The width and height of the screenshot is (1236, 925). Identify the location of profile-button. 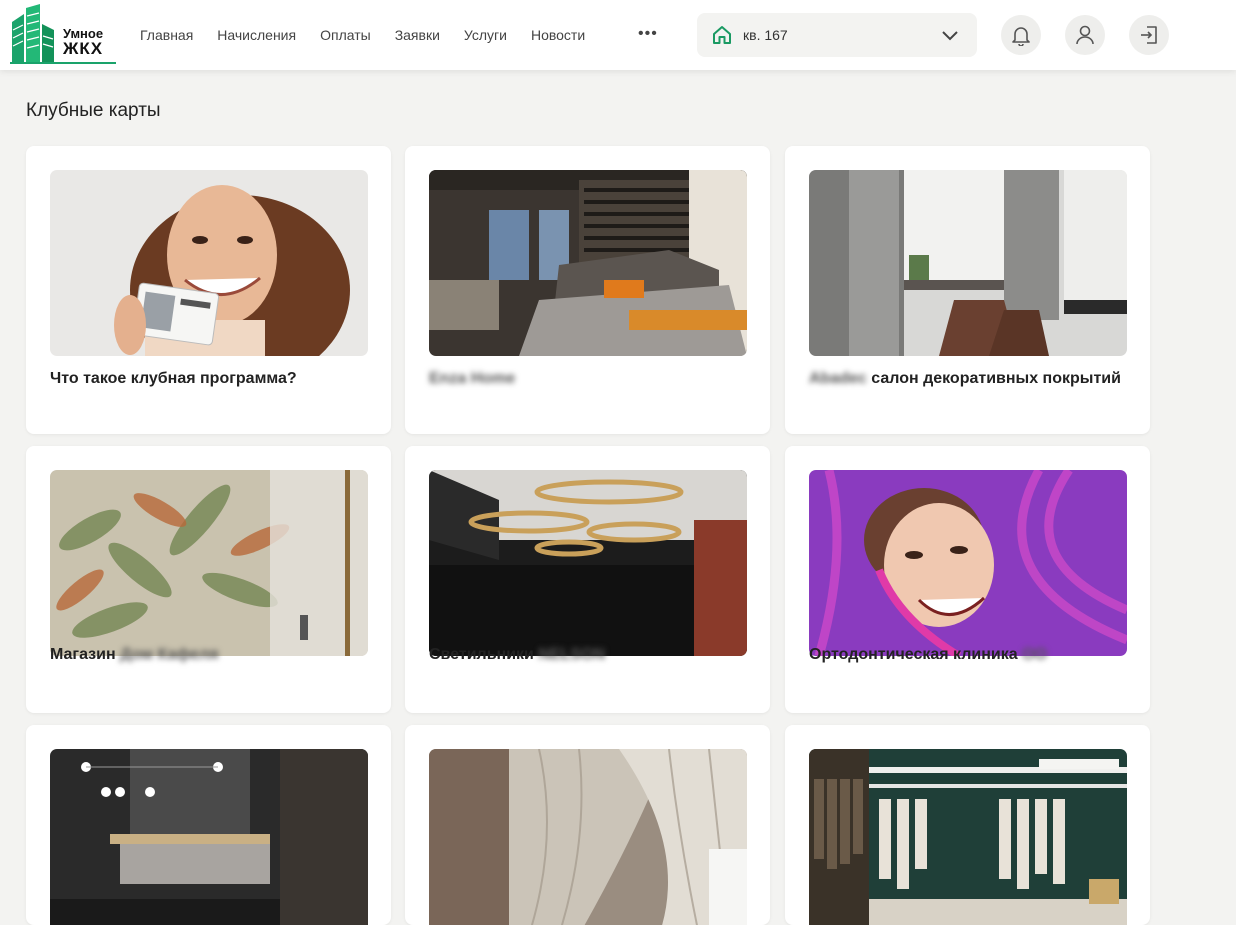
(1085, 35).